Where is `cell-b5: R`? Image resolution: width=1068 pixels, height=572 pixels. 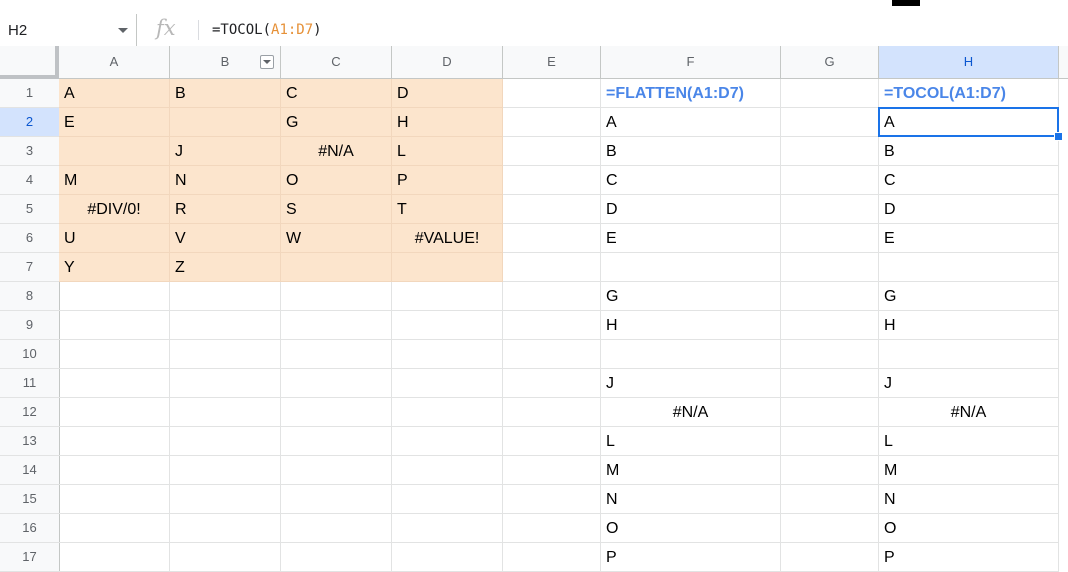
cell-b5: R is located at coordinates (225, 209).